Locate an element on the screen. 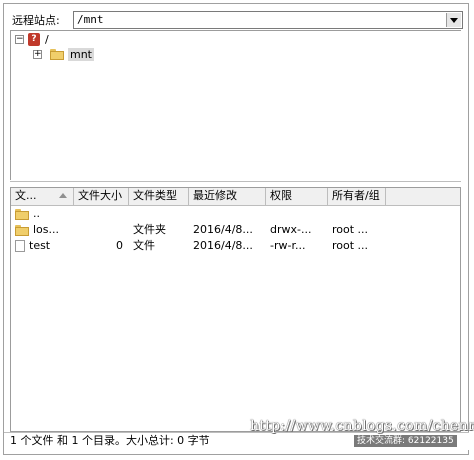 The height and width of the screenshot is (460, 474). file-owner is located at coordinates (357, 214).